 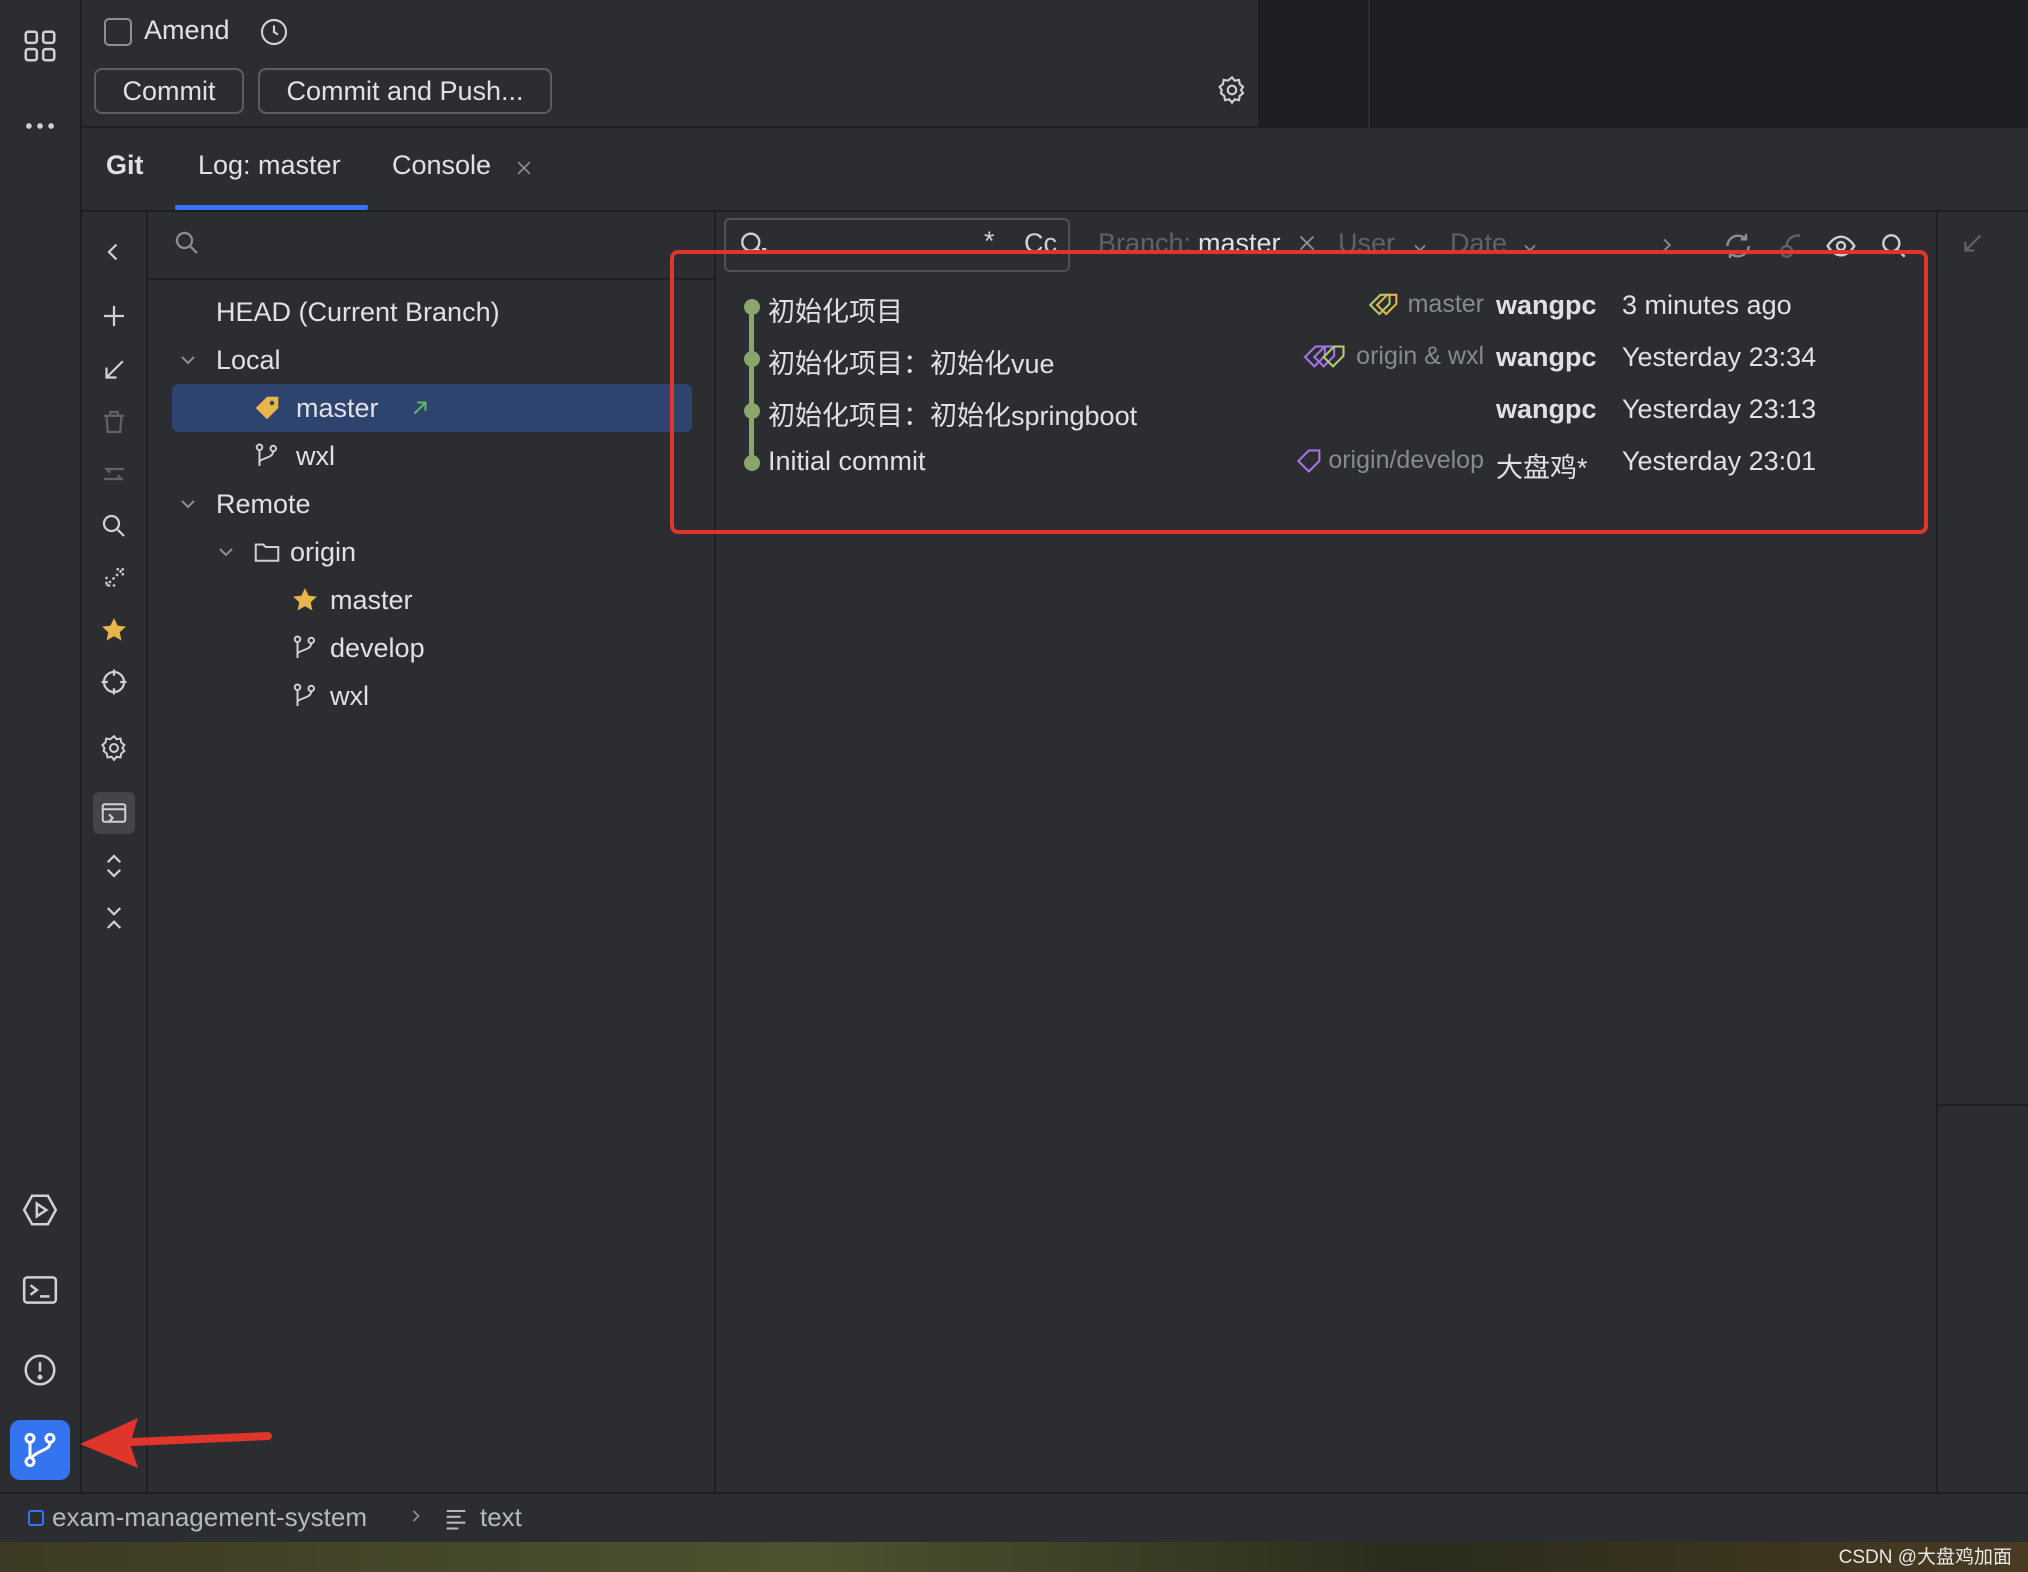 What do you see at coordinates (1982, 852) in the screenshot?
I see `commit-details-panel` at bounding box center [1982, 852].